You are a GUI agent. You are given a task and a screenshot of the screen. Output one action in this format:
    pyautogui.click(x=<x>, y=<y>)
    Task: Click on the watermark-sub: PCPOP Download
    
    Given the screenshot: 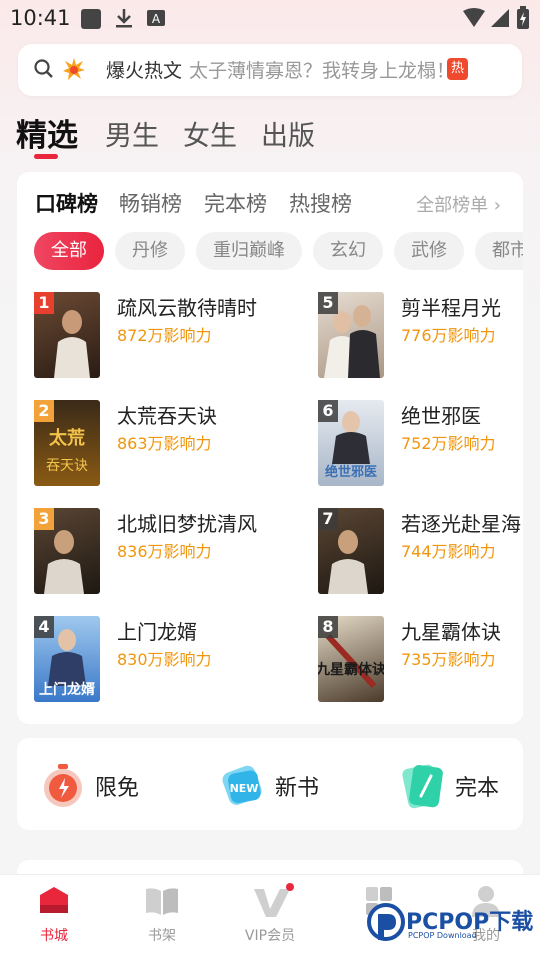 What is the action you would take?
    pyautogui.click(x=442, y=935)
    